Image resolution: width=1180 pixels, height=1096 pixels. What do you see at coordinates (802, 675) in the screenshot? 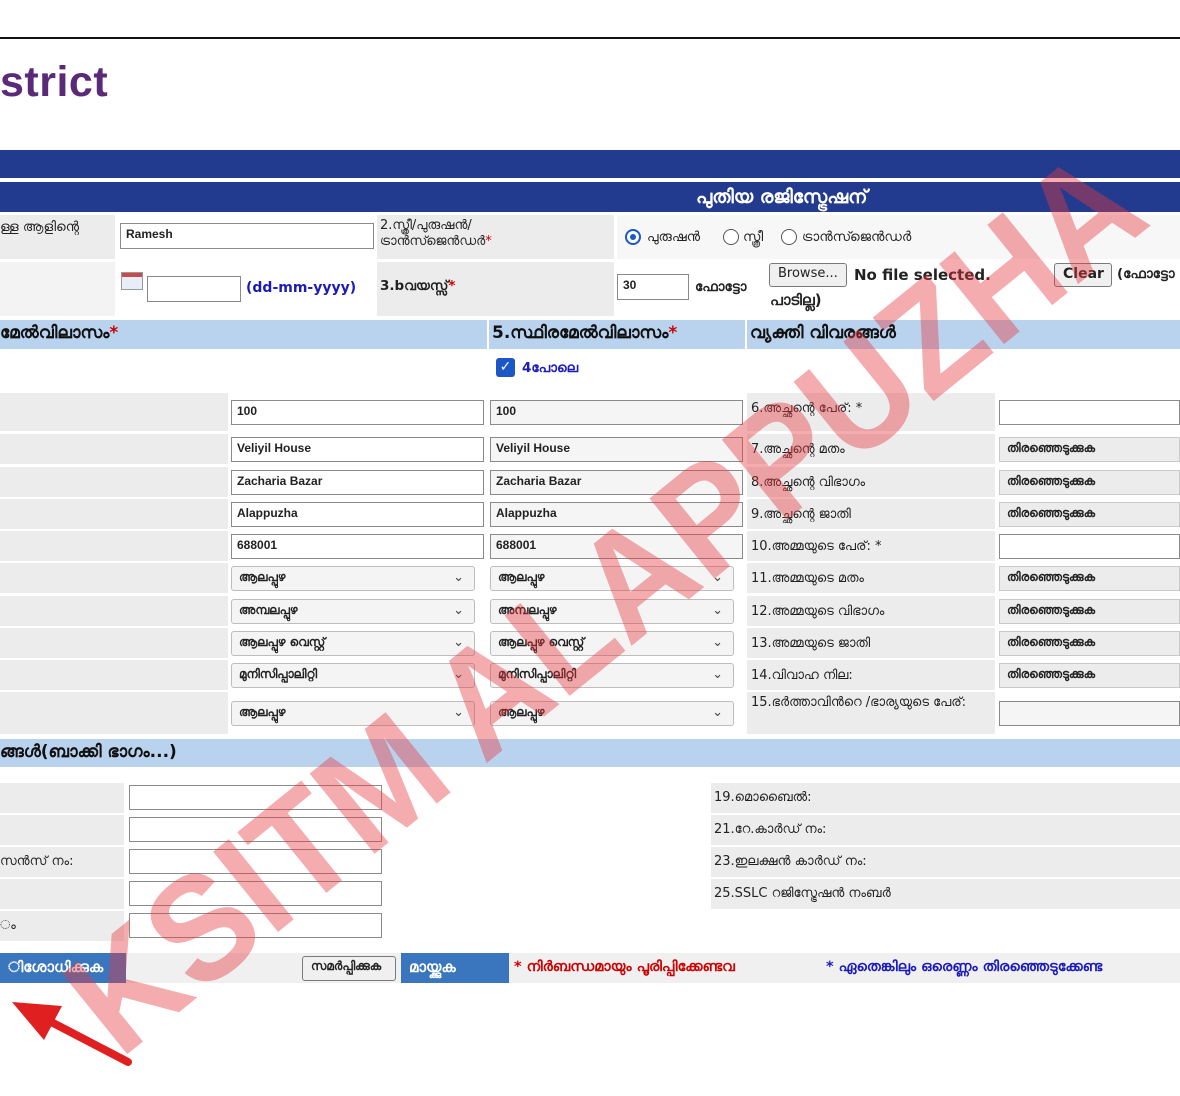
I see `personal-label: 14.വിവാഹ നില:` at bounding box center [802, 675].